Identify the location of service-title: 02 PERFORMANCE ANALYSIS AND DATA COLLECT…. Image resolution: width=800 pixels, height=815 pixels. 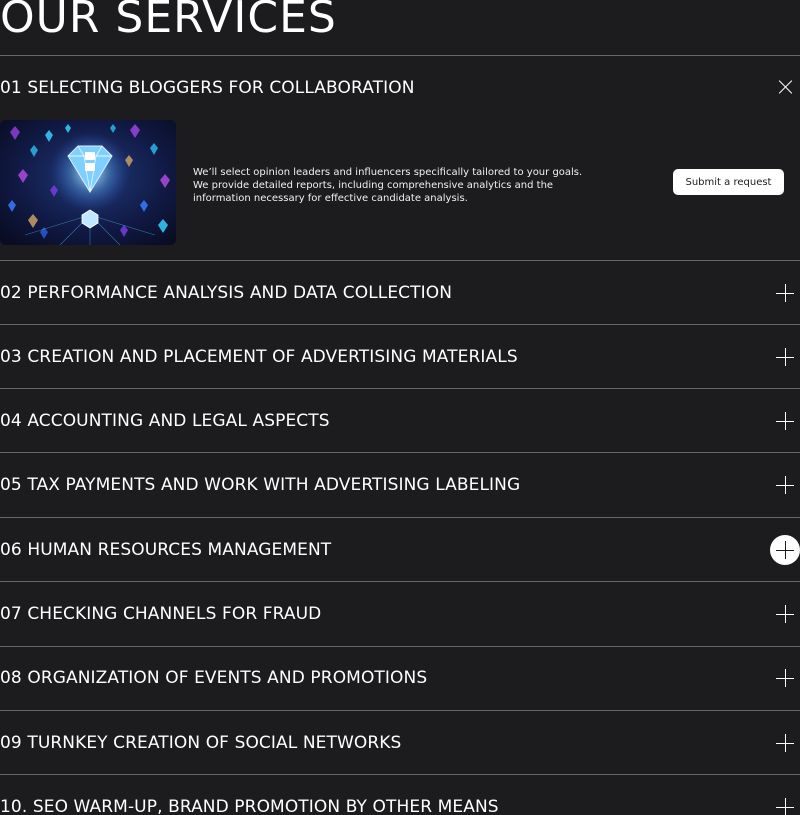
(226, 293).